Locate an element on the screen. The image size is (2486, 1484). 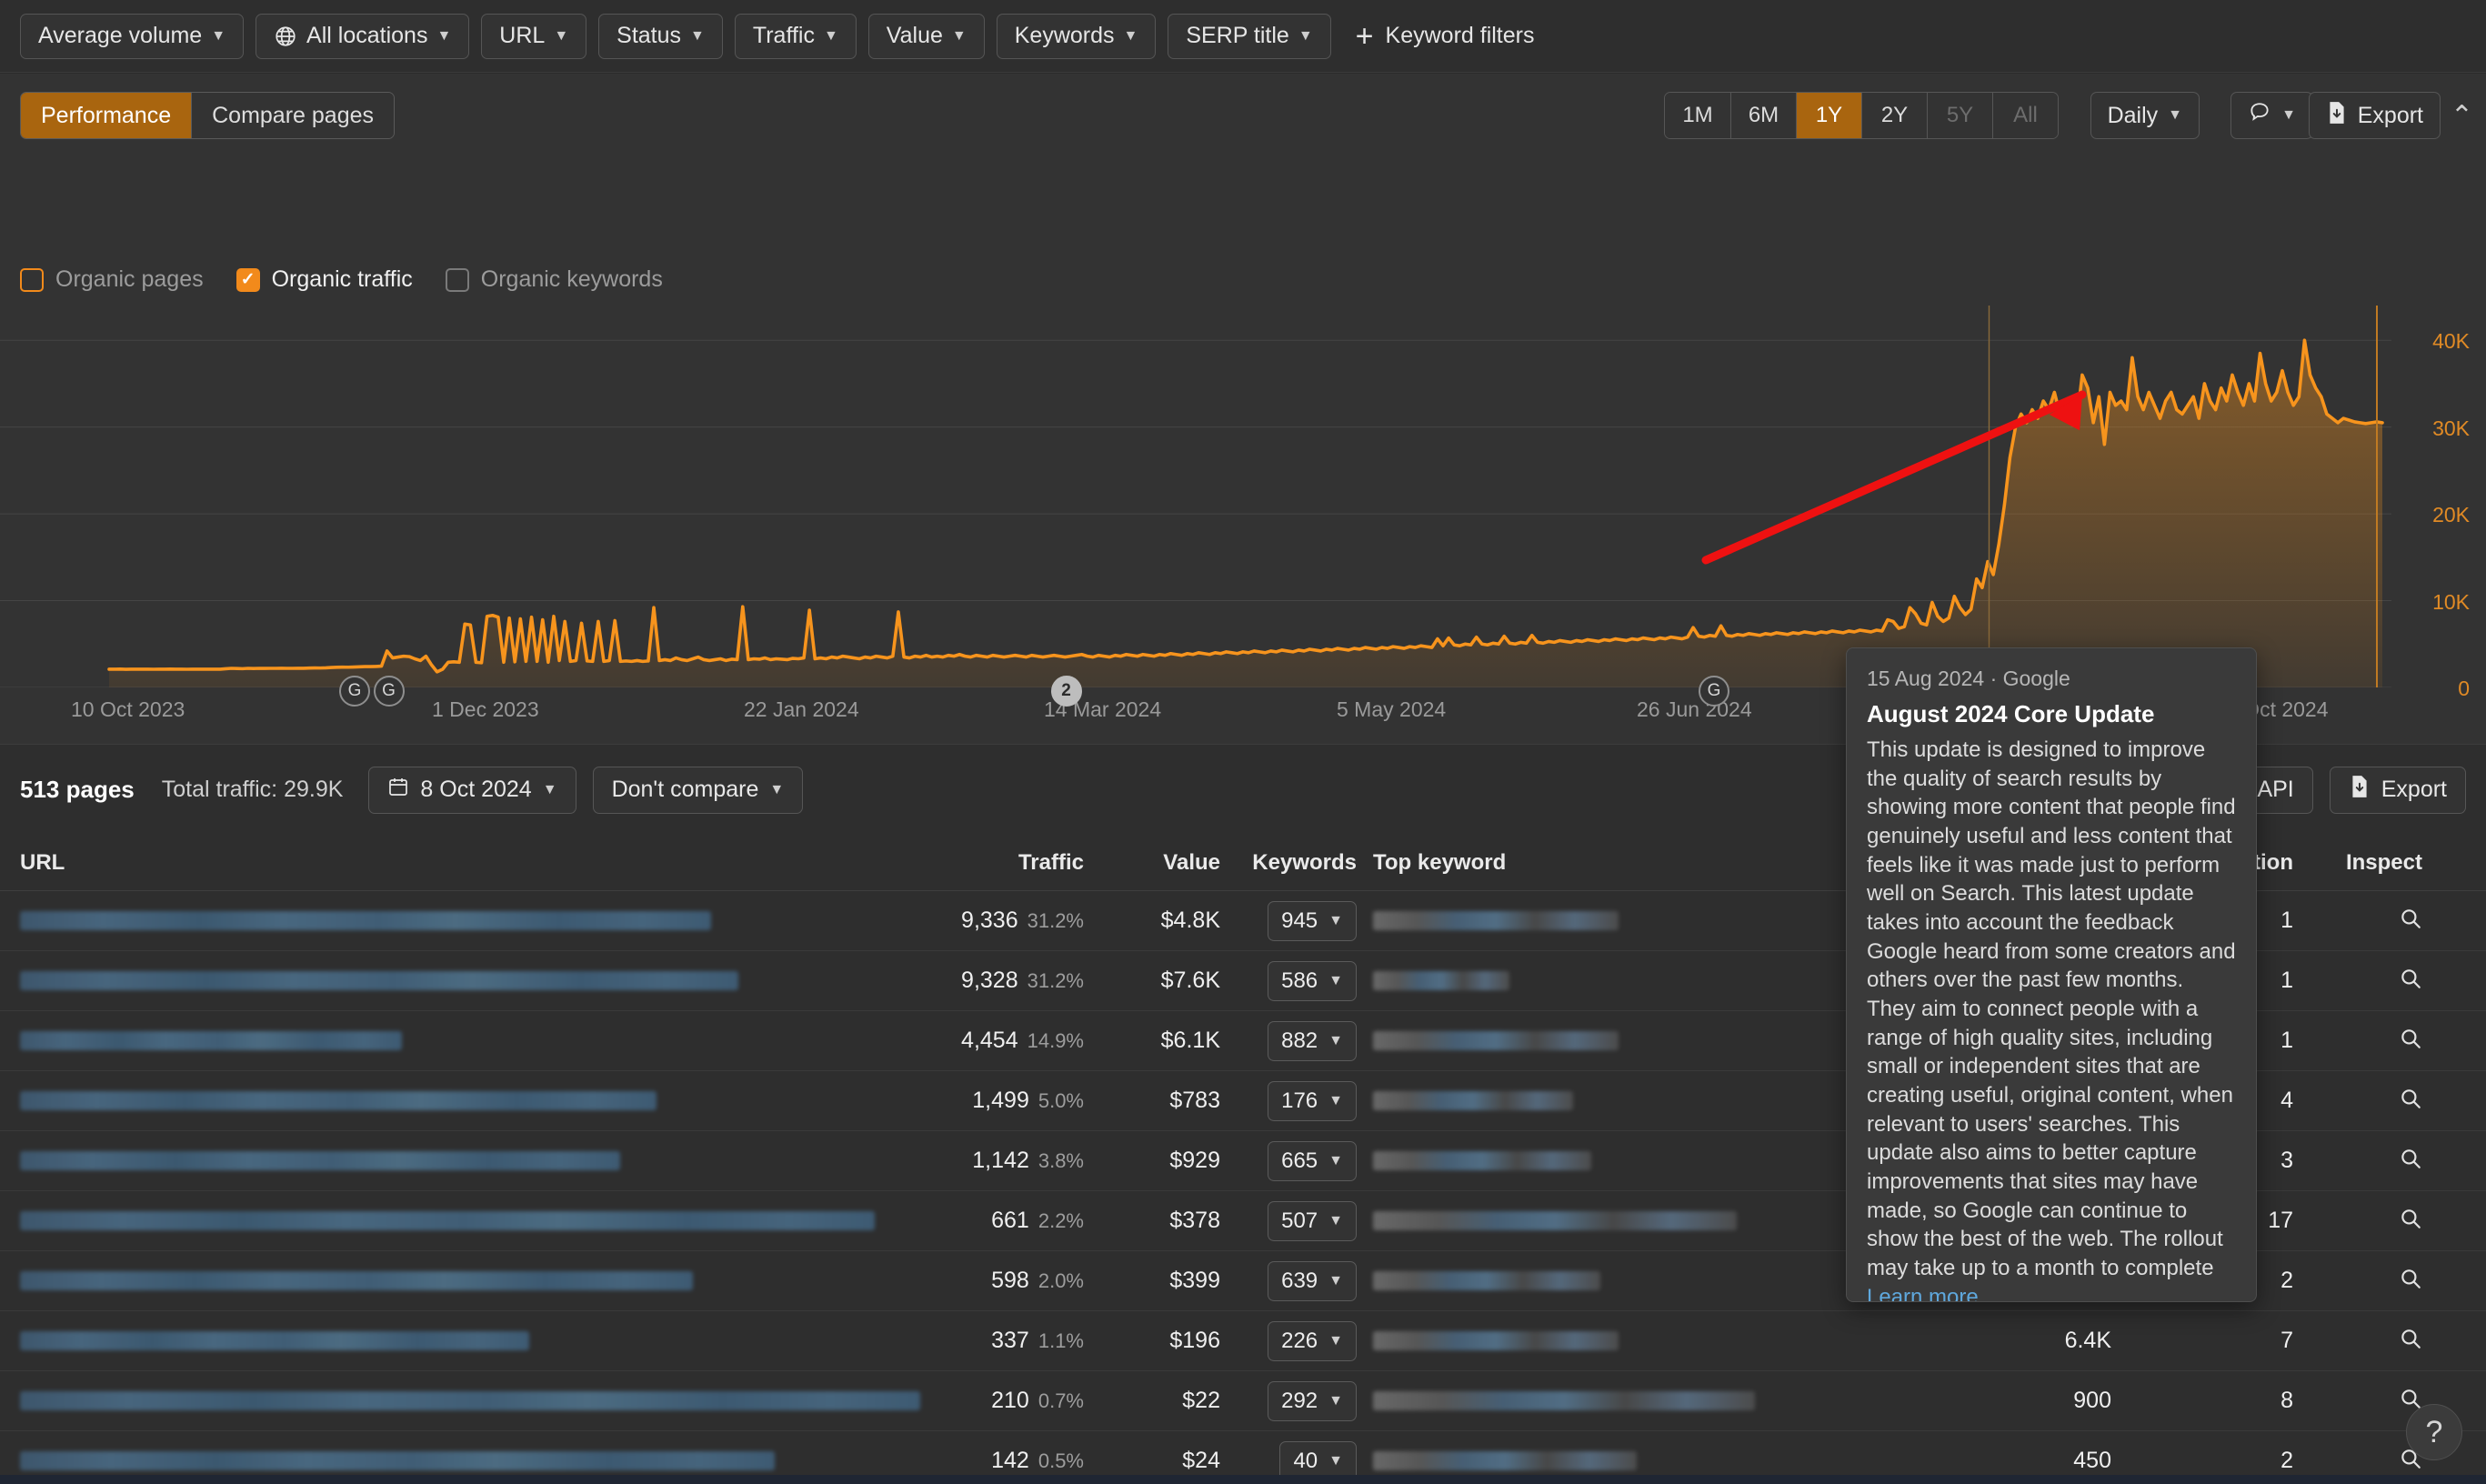
annotation-marker-4: G is located at coordinates (1714, 692).